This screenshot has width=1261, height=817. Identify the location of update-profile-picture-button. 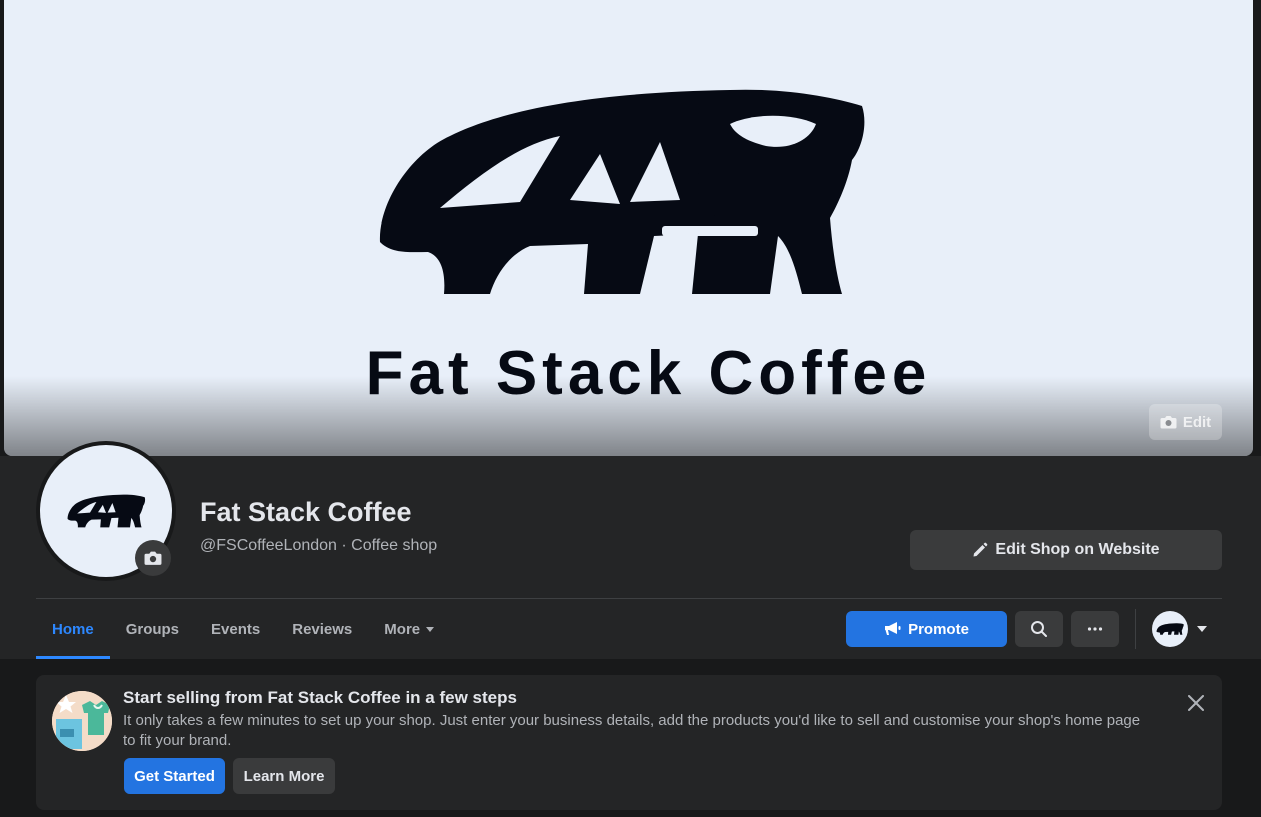
(153, 558).